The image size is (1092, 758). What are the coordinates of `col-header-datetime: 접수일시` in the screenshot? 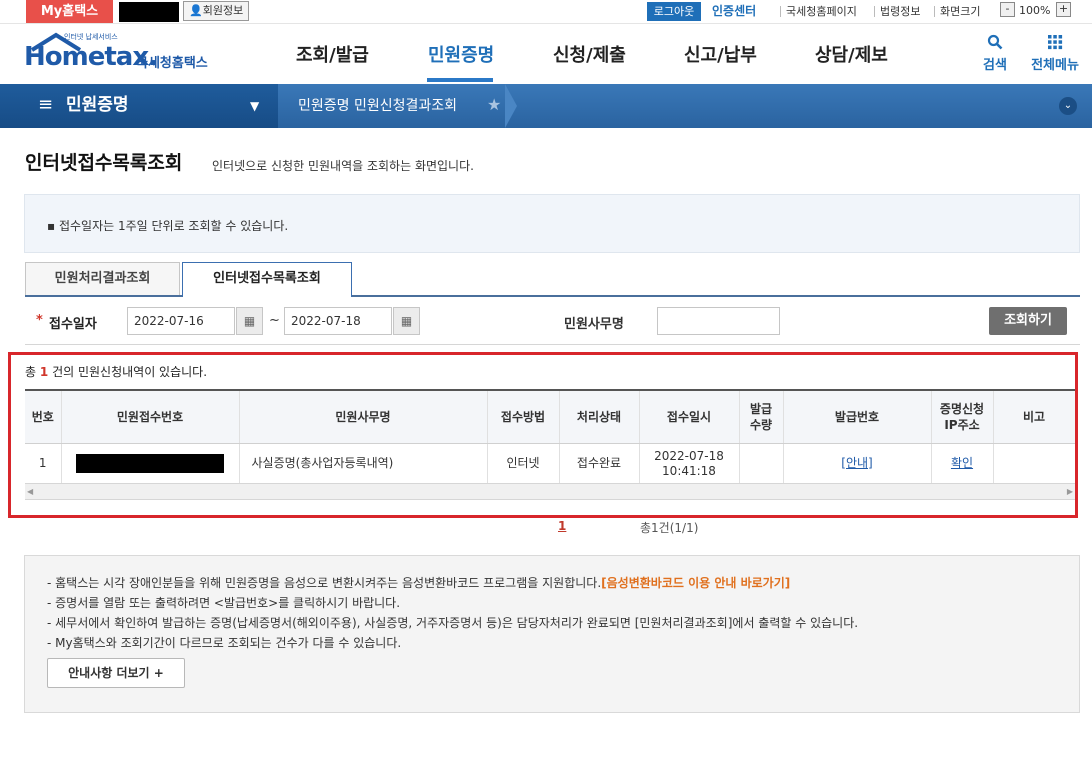 It's located at (689, 416).